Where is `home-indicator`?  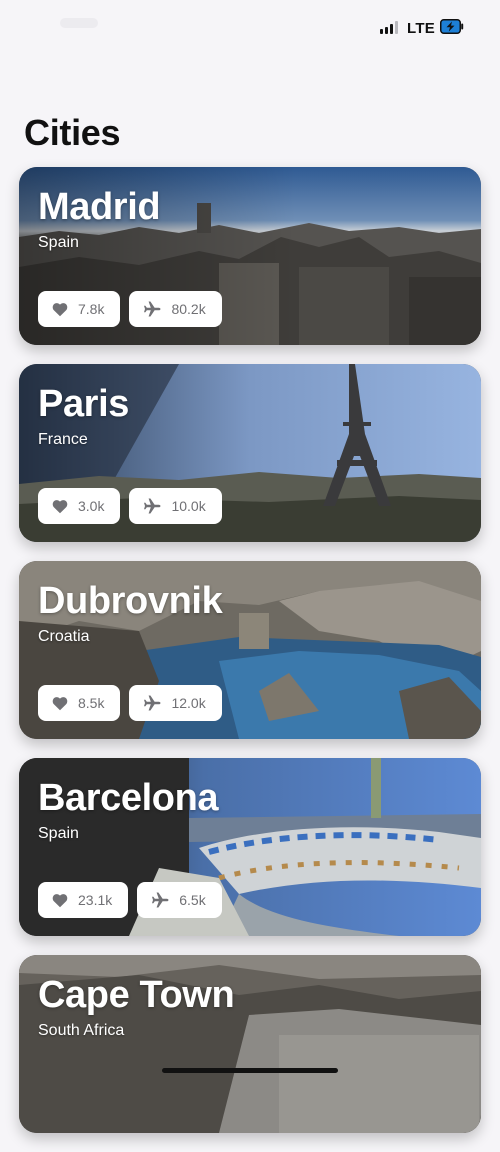
home-indicator is located at coordinates (250, 1070).